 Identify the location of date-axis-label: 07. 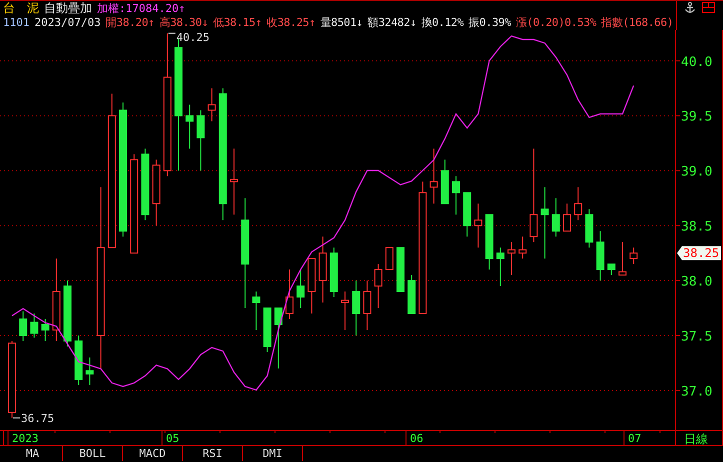
(635, 438).